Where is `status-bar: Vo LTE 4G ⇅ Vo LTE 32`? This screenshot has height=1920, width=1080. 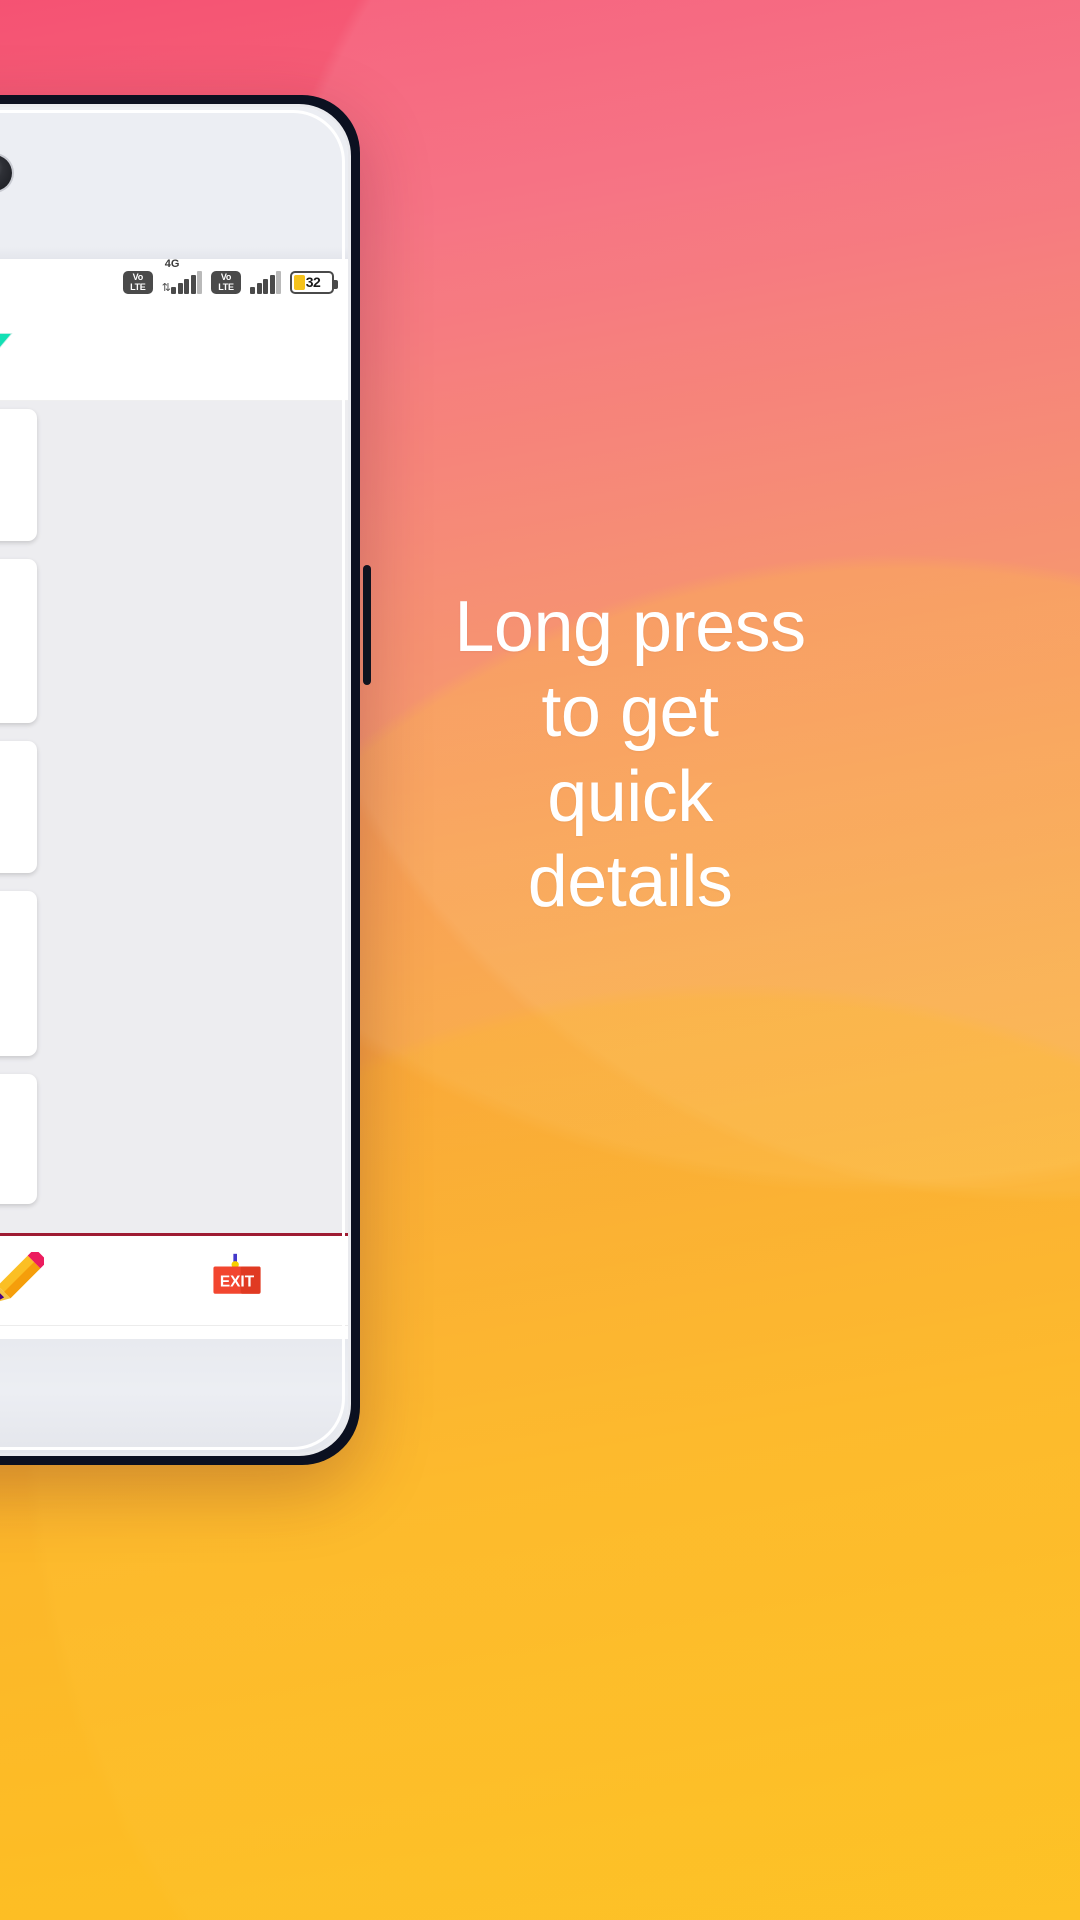 status-bar: Vo LTE 4G ⇅ Vo LTE 32 is located at coordinates (174, 282).